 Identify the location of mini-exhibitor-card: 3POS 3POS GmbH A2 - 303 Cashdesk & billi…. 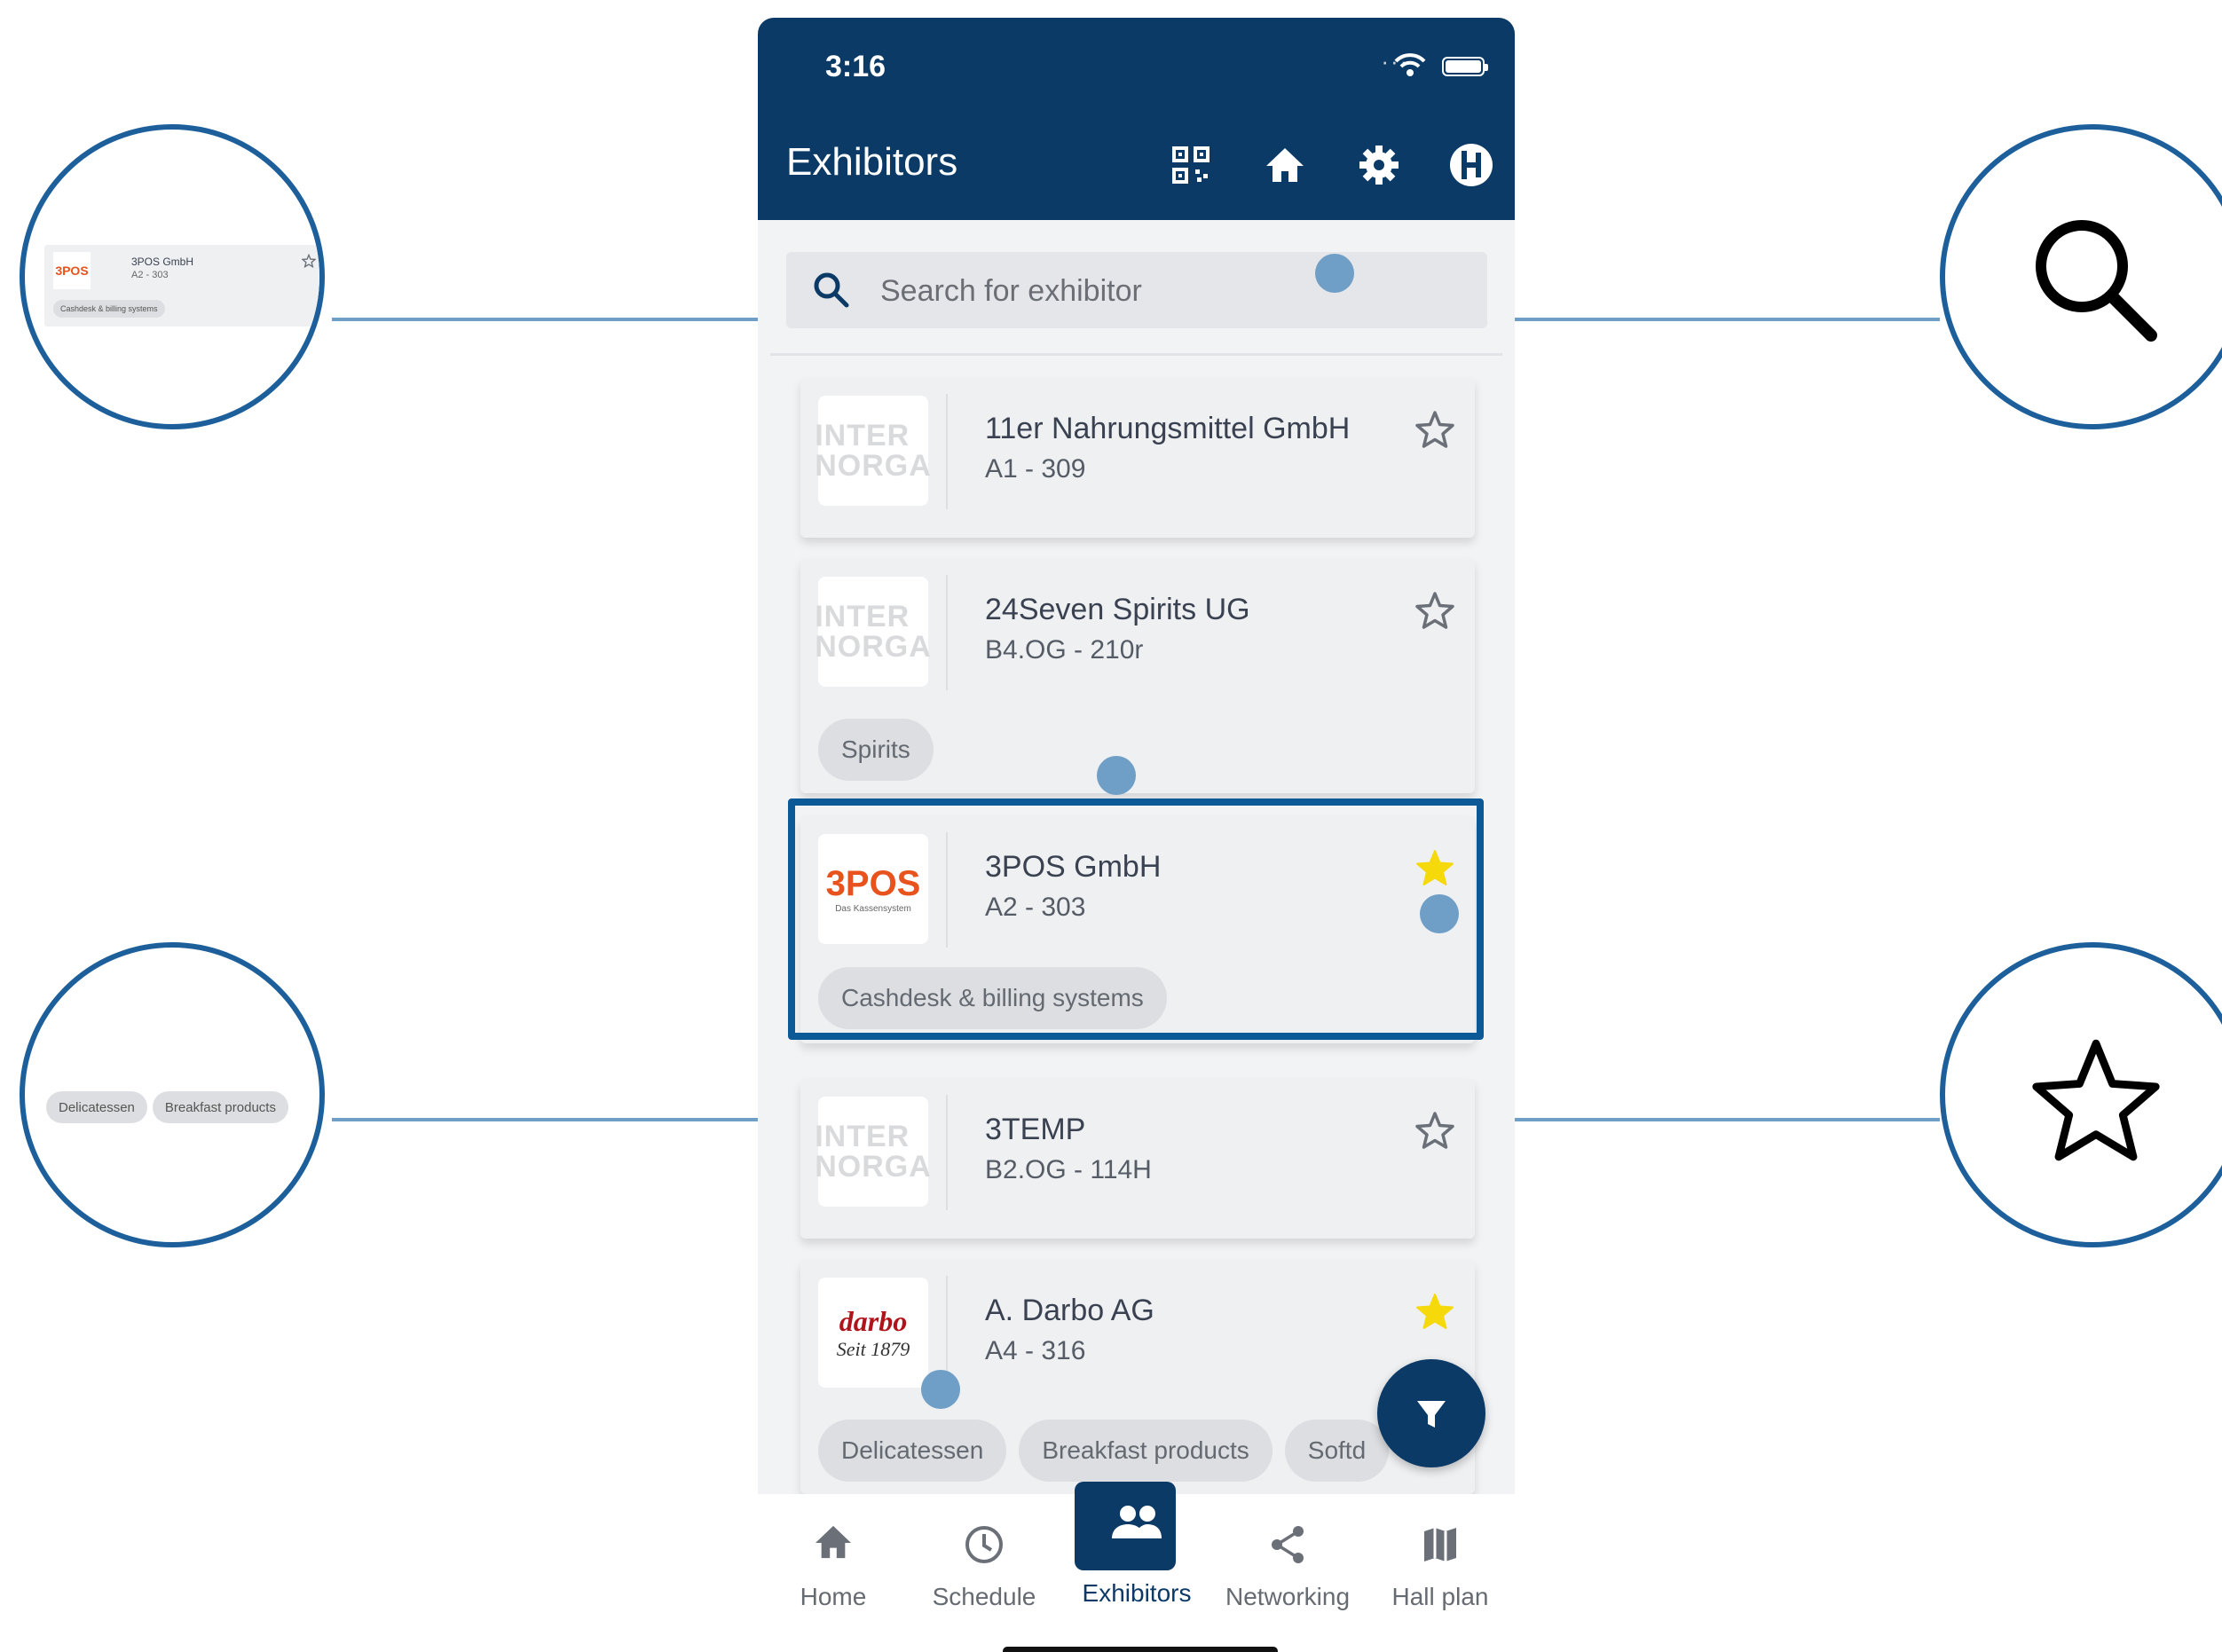
(181, 285).